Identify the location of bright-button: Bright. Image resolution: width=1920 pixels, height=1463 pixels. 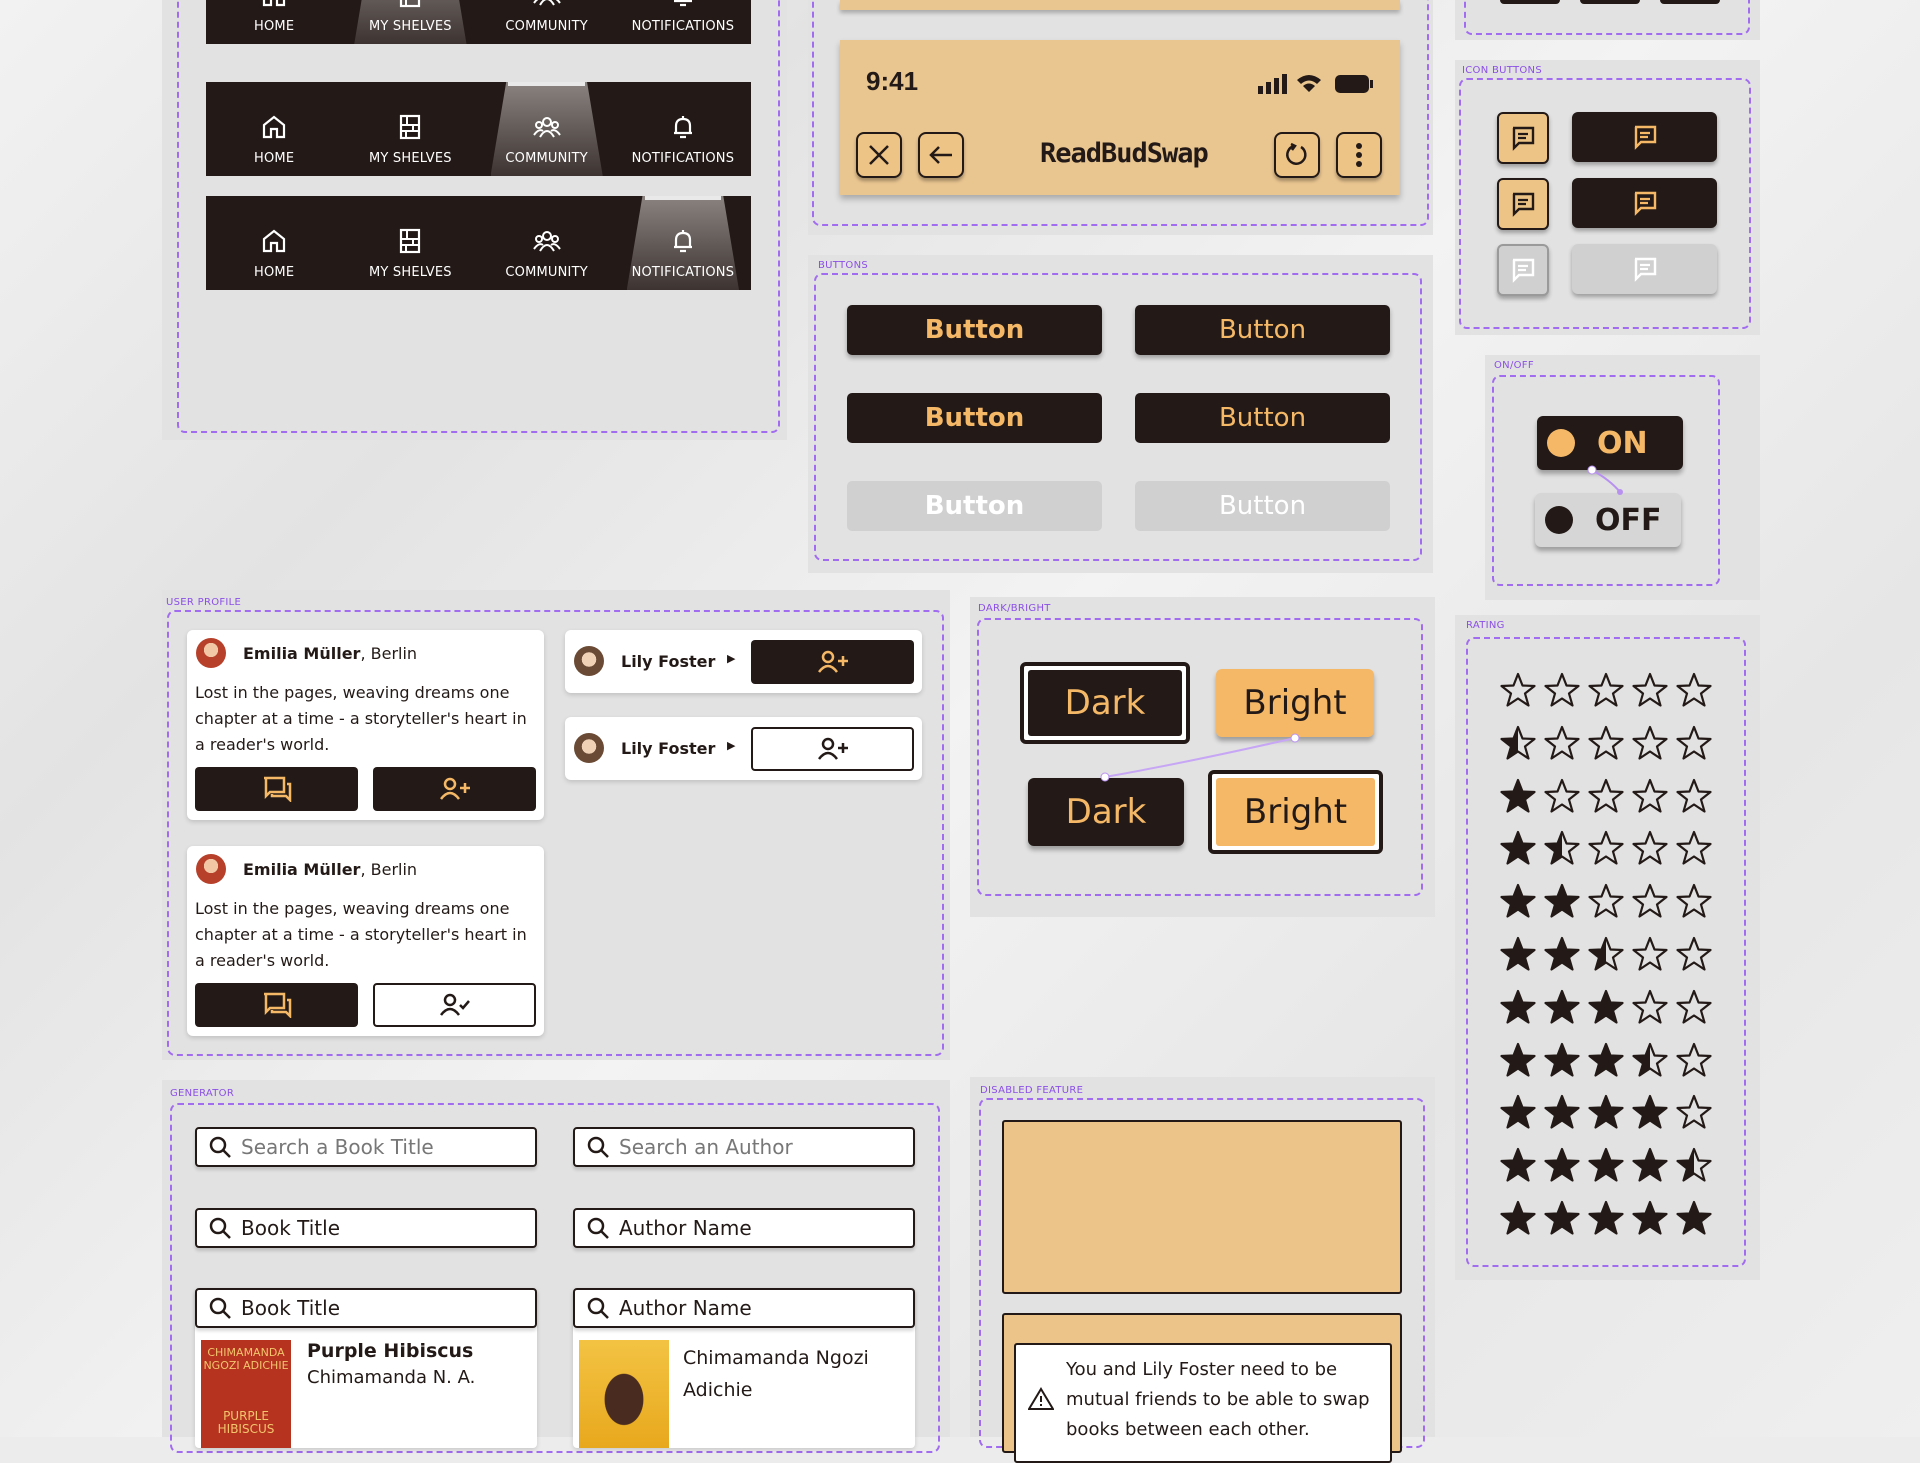
(1295, 703).